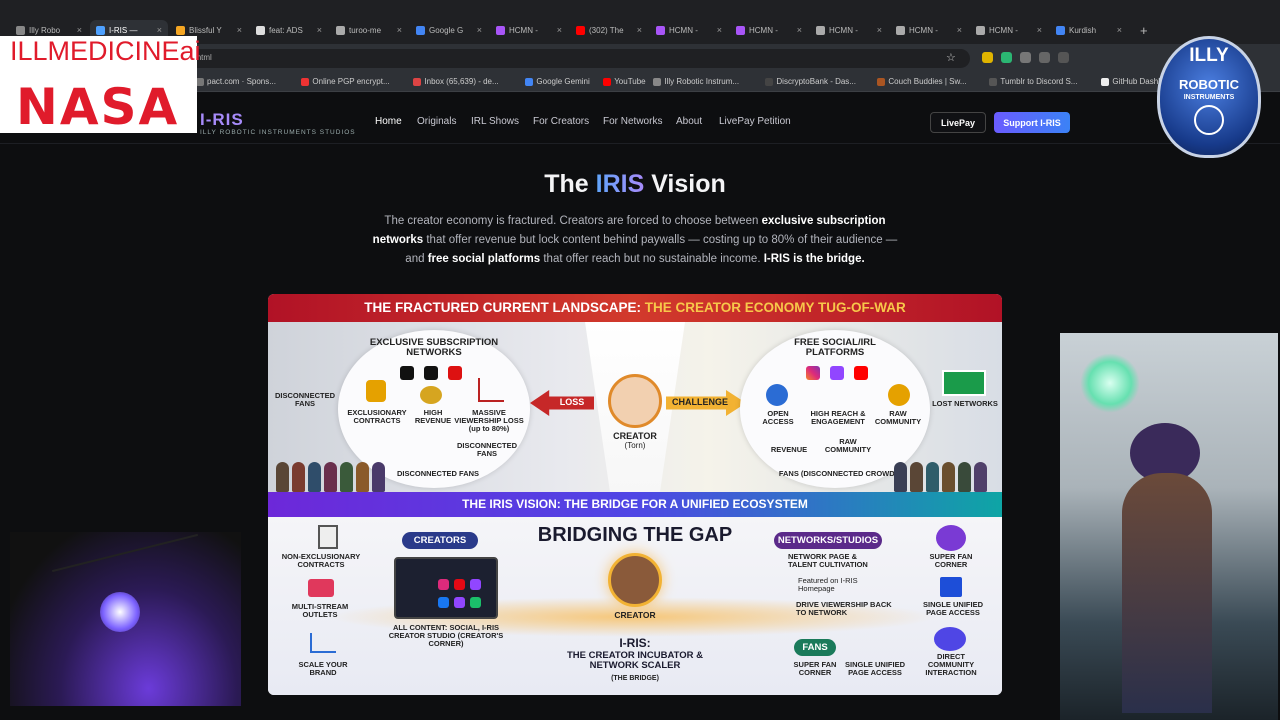  What do you see at coordinates (828, 584) in the screenshot?
I see `network-item: Featured on I-RIS Homepage` at bounding box center [828, 584].